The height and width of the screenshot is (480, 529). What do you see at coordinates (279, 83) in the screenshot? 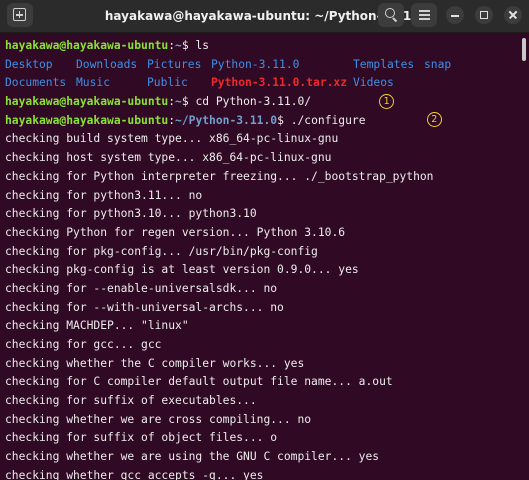
I see `ls-entry: Python-3.11.0.tar.xz` at bounding box center [279, 83].